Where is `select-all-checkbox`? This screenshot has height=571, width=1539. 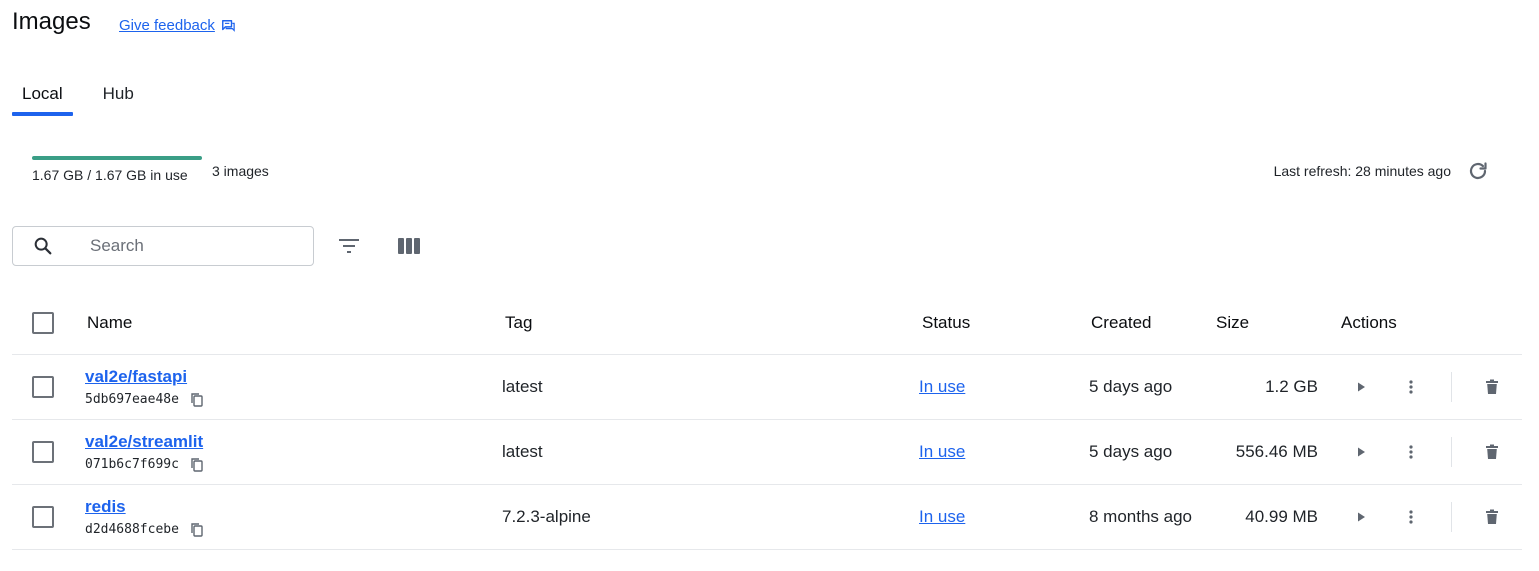 select-all-checkbox is located at coordinates (43, 323).